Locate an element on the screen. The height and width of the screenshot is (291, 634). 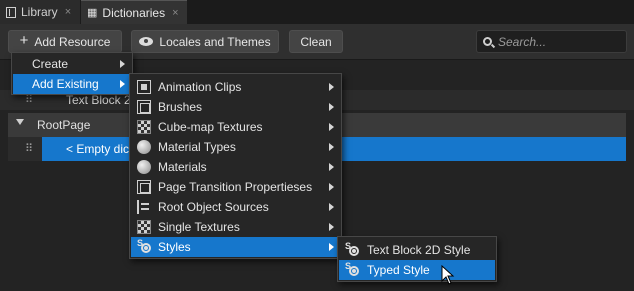
clean-button: Clean is located at coordinates (316, 41).